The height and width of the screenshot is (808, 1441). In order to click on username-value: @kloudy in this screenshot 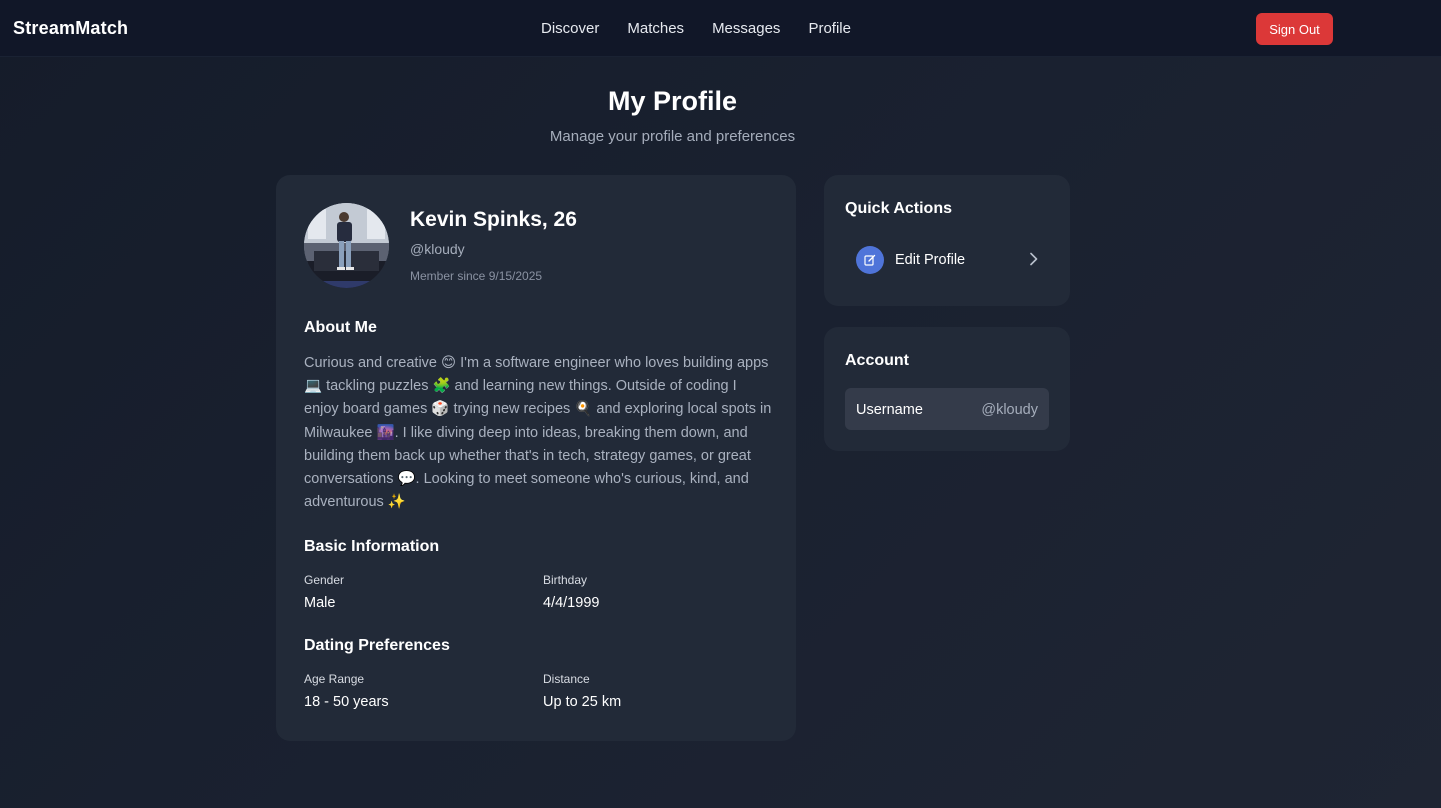, I will do `click(1009, 410)`.